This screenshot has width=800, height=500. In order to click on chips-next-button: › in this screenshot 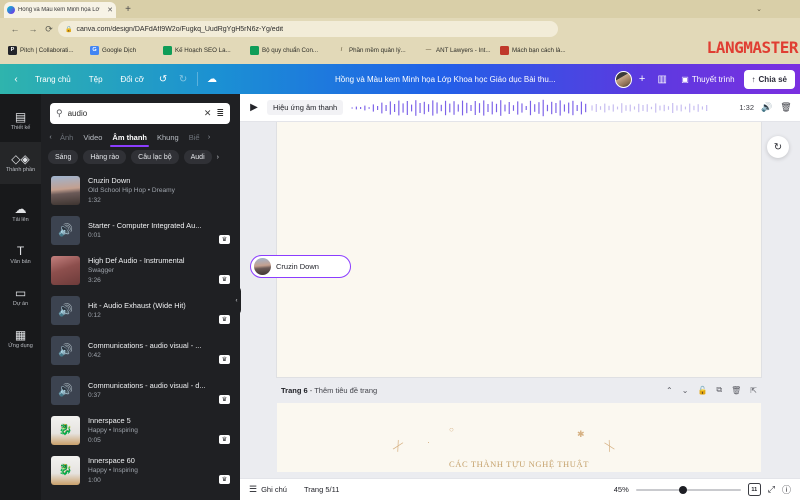, I will do `click(218, 157)`.